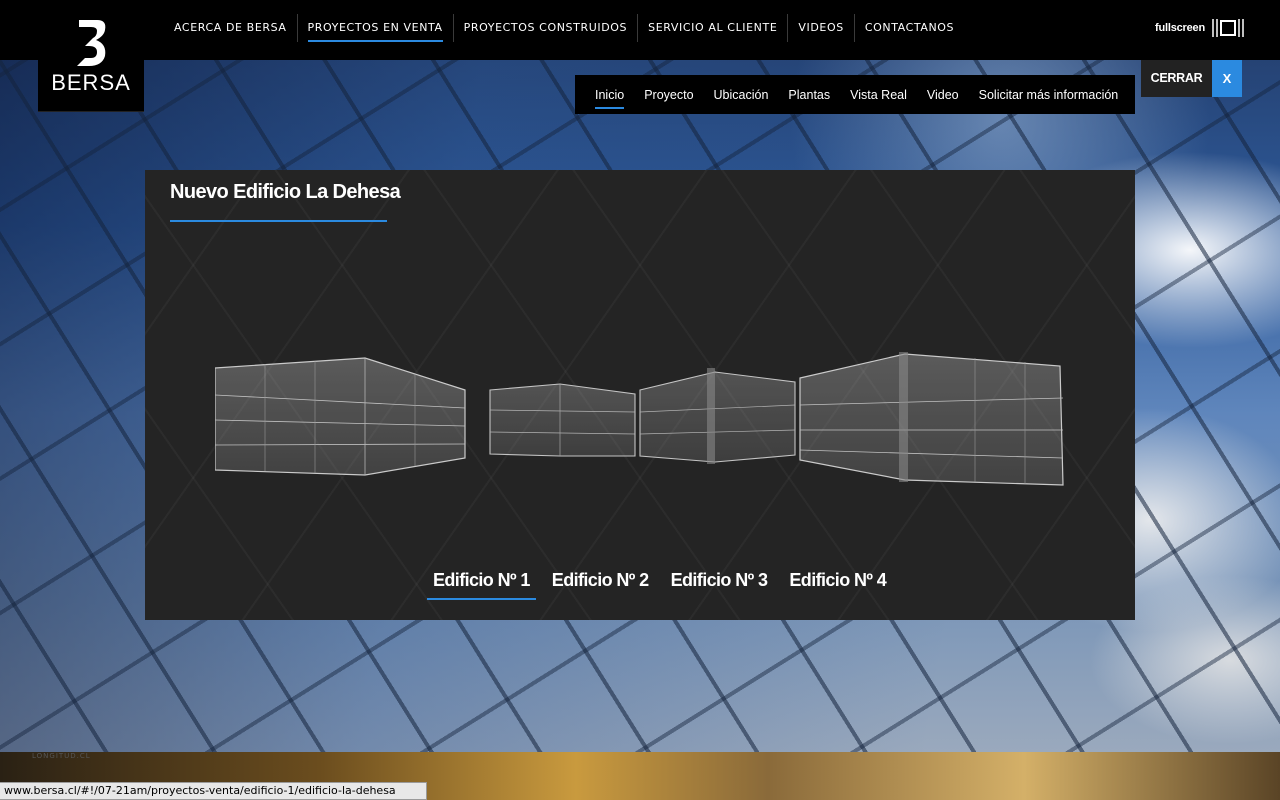  What do you see at coordinates (61, 756) in the screenshot?
I see `watermark: LONGITUD.CL` at bounding box center [61, 756].